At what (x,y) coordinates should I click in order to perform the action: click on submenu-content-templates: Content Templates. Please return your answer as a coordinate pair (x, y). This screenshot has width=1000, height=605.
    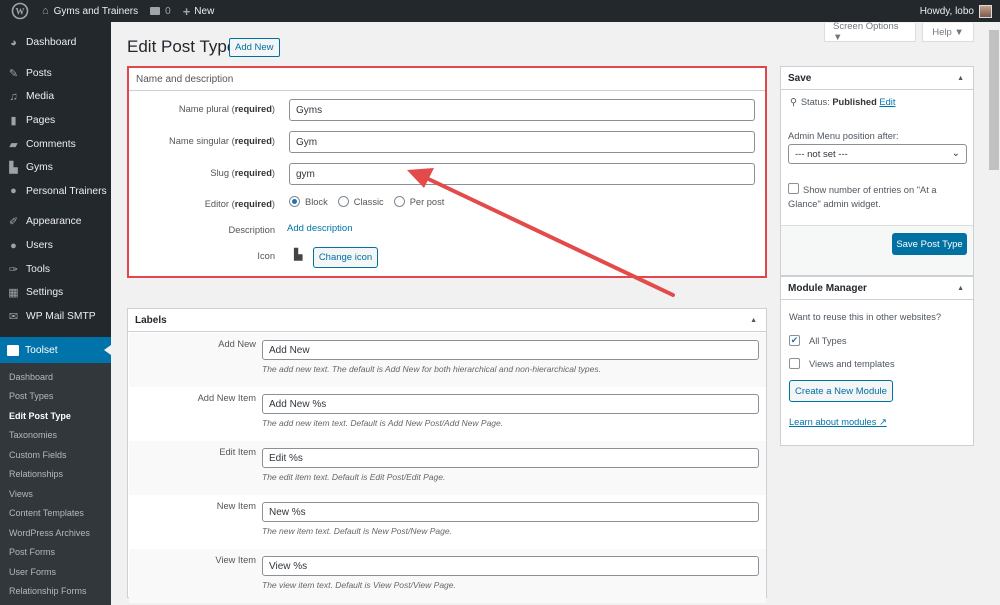
    Looking at the image, I should click on (55, 514).